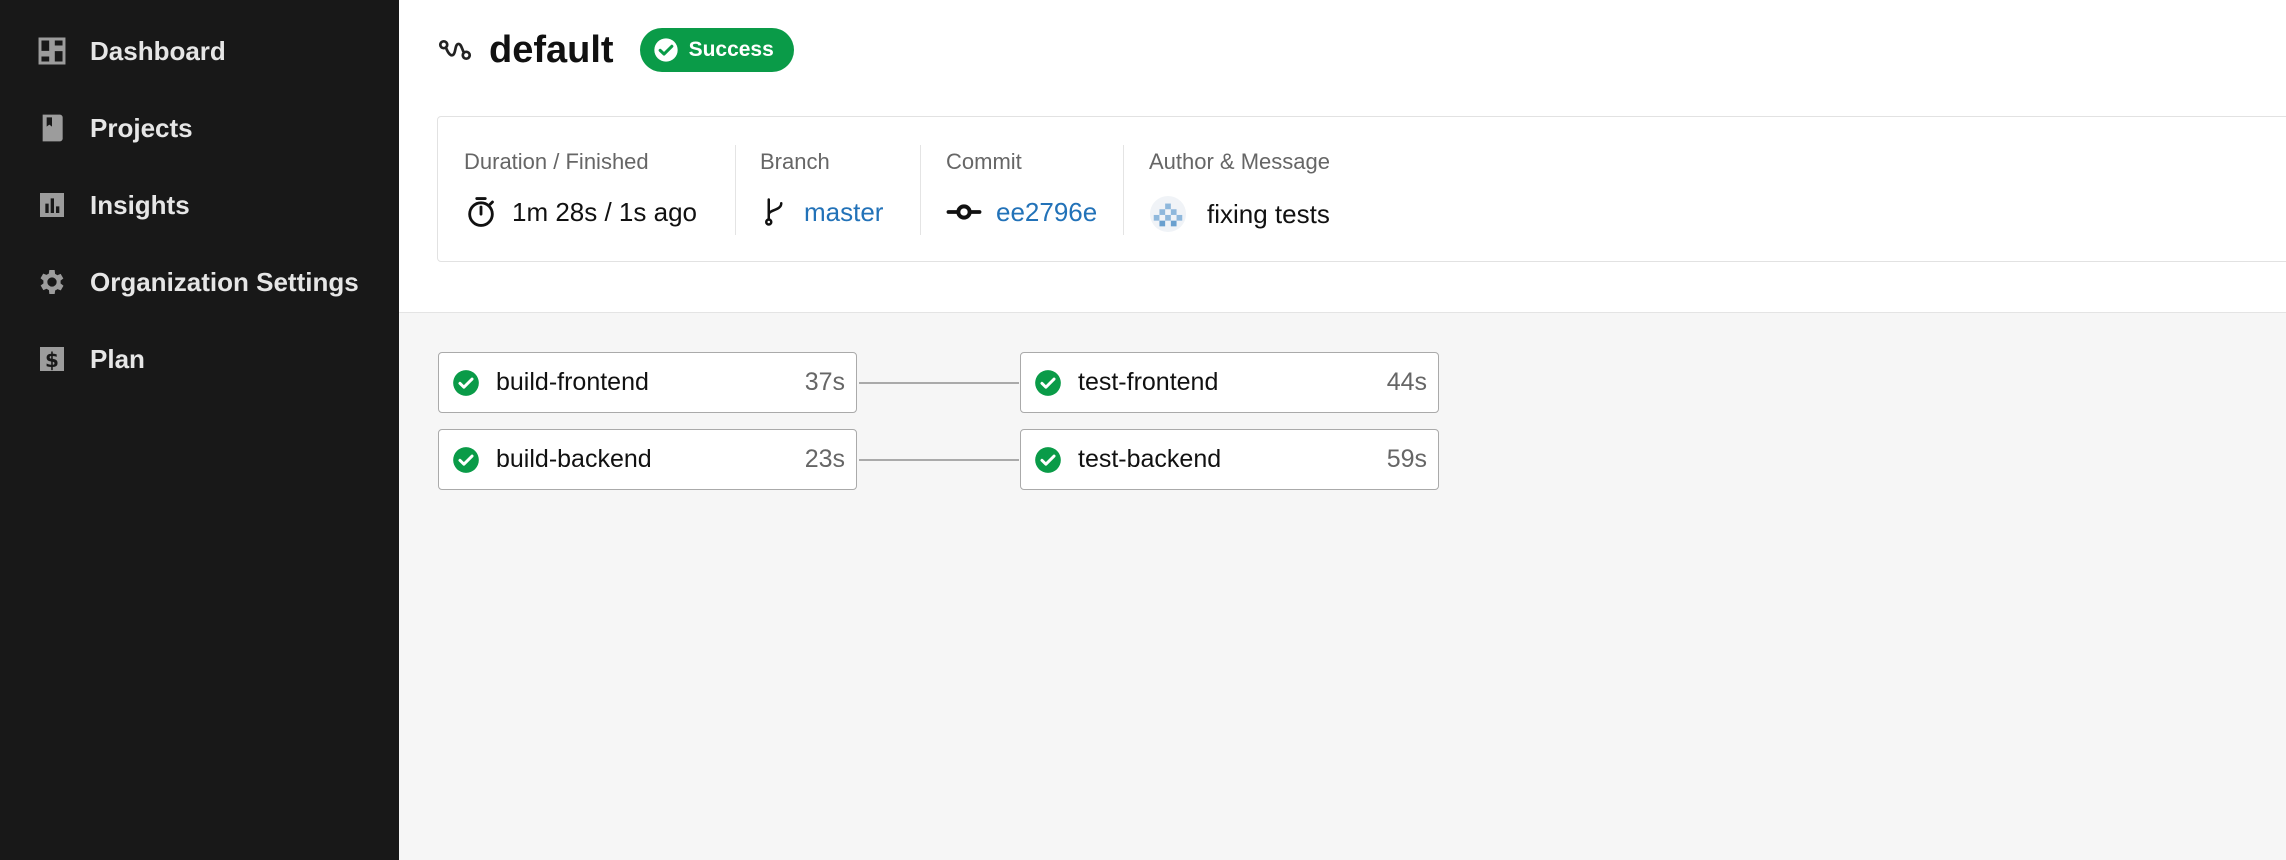  Describe the element at coordinates (774, 212) in the screenshot. I see `git-branch-icon` at that location.